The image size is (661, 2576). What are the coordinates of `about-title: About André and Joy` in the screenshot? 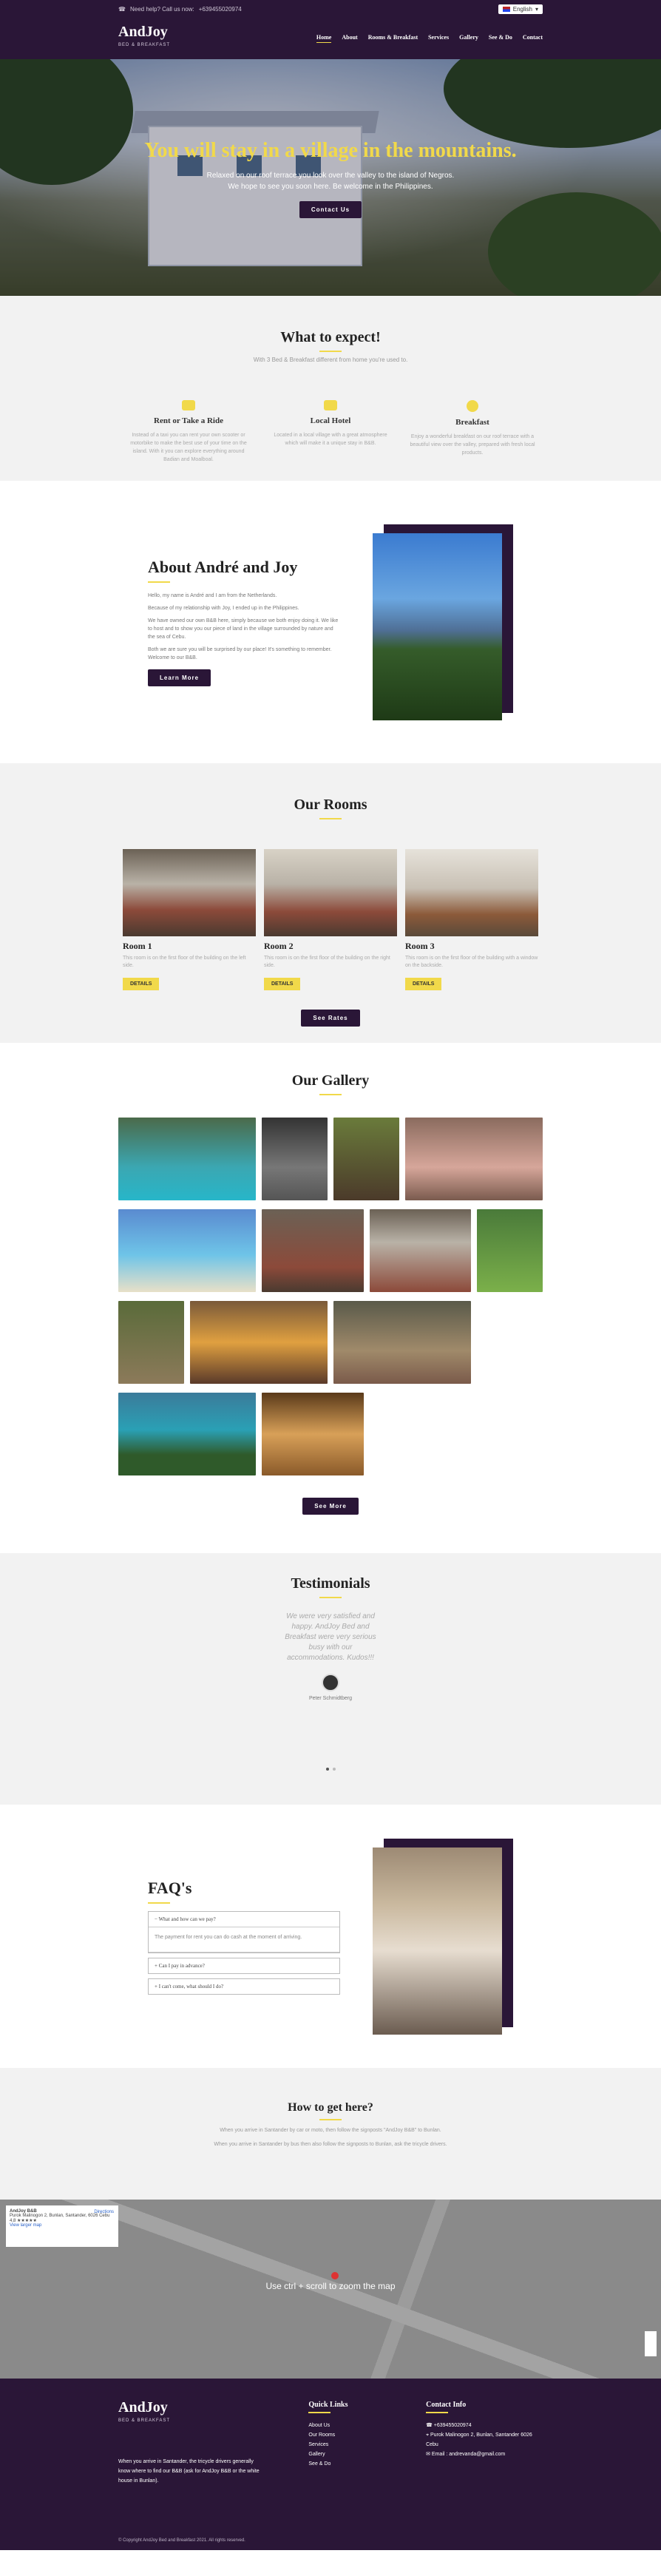 It's located at (223, 567).